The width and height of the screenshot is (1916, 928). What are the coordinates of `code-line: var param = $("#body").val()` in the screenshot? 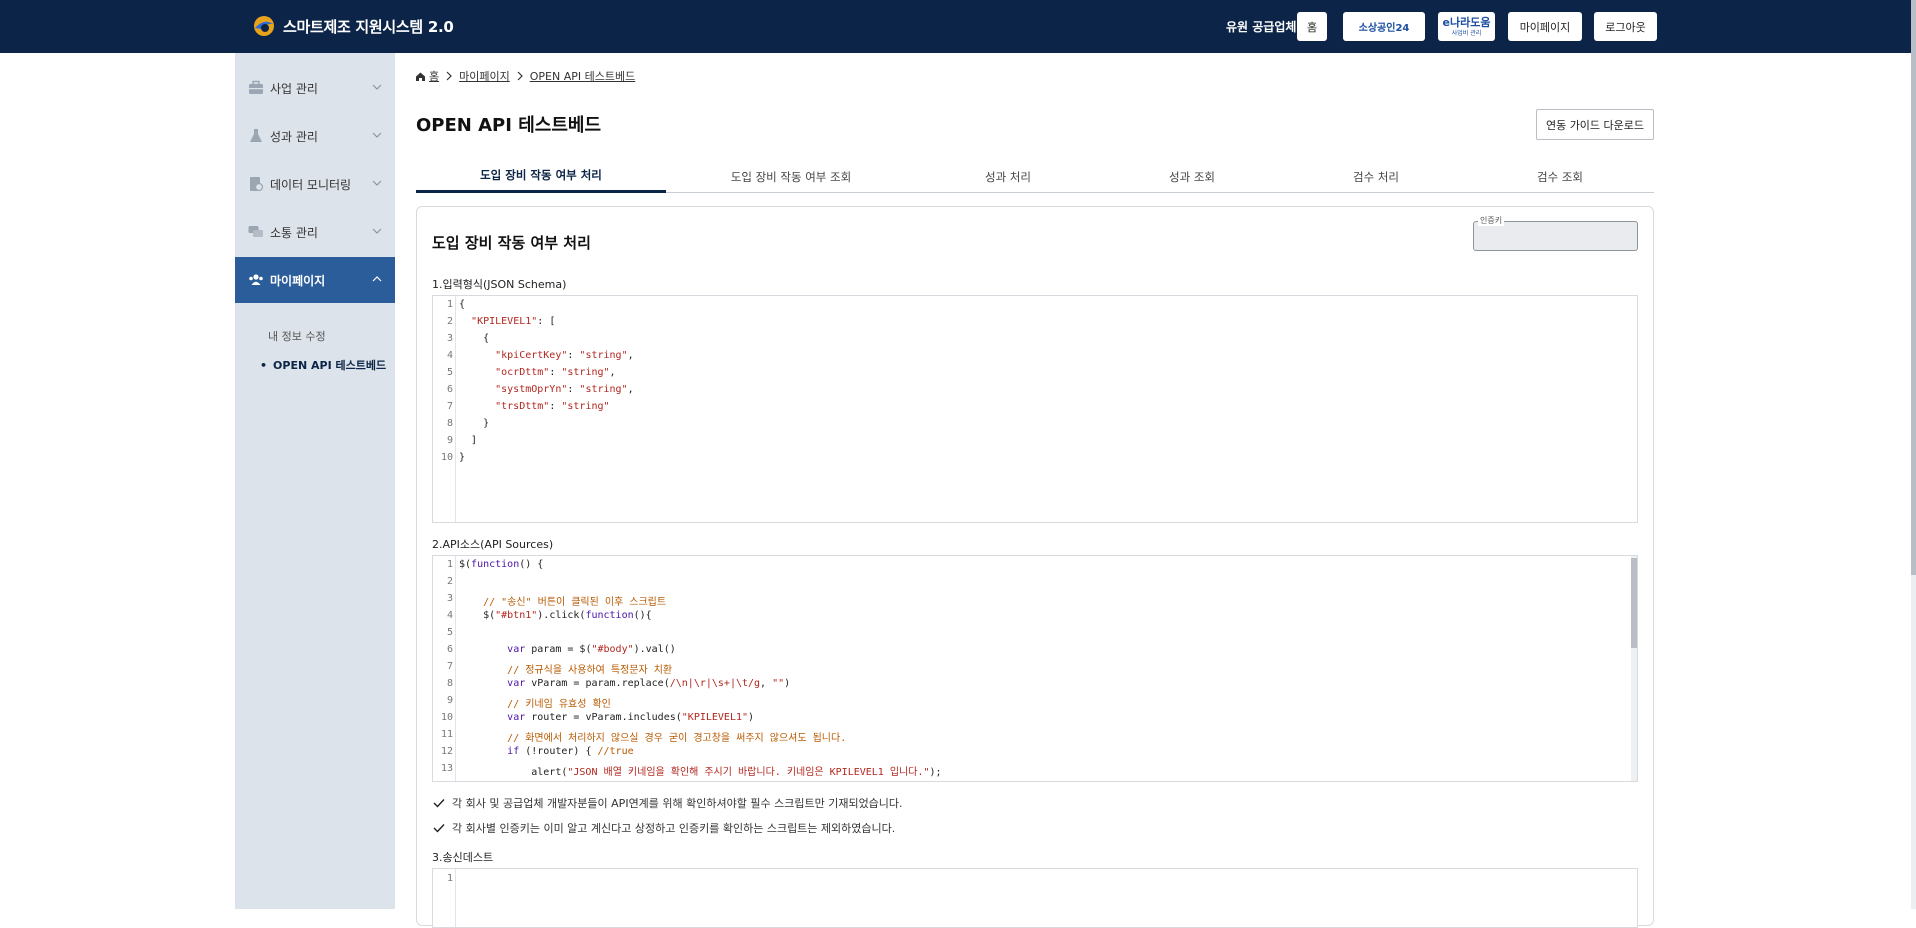 It's located at (591, 649).